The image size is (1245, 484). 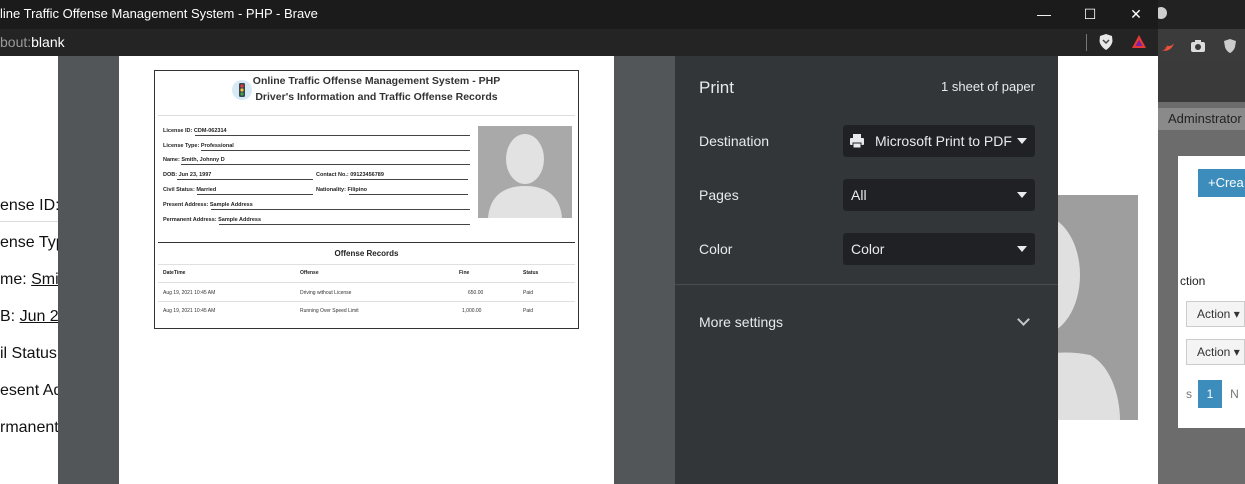 What do you see at coordinates (1090, 14) in the screenshot?
I see `maximize-button: ☐` at bounding box center [1090, 14].